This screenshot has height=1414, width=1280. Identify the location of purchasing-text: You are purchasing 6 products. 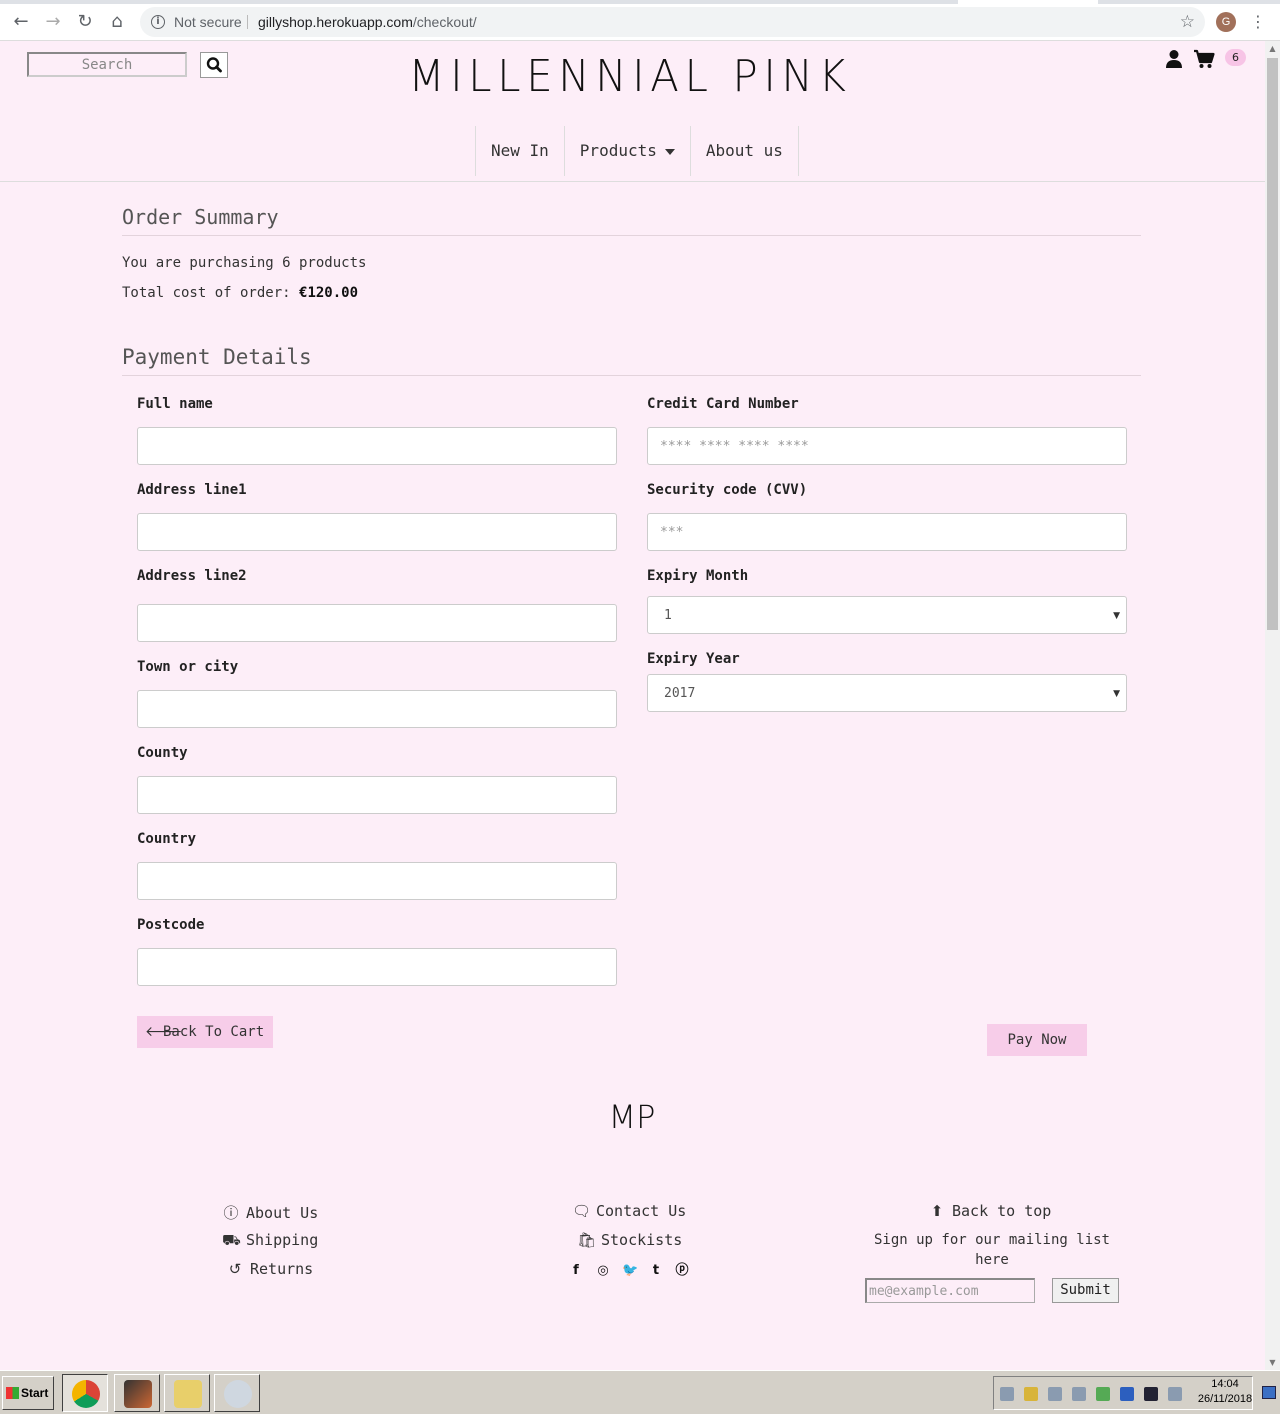
(244, 263).